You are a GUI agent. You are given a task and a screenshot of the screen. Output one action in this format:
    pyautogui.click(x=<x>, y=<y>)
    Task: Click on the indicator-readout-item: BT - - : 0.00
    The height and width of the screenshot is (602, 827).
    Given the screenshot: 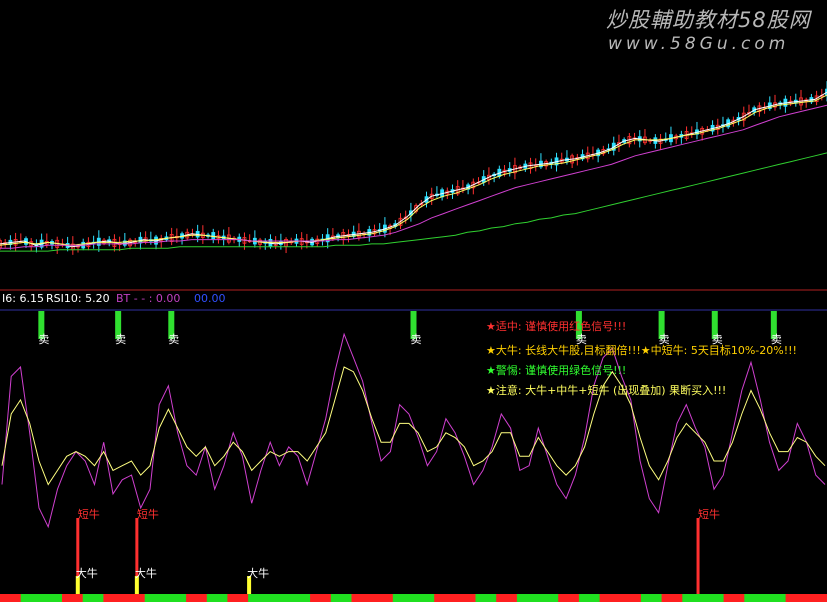 What is the action you would take?
    pyautogui.click(x=148, y=298)
    